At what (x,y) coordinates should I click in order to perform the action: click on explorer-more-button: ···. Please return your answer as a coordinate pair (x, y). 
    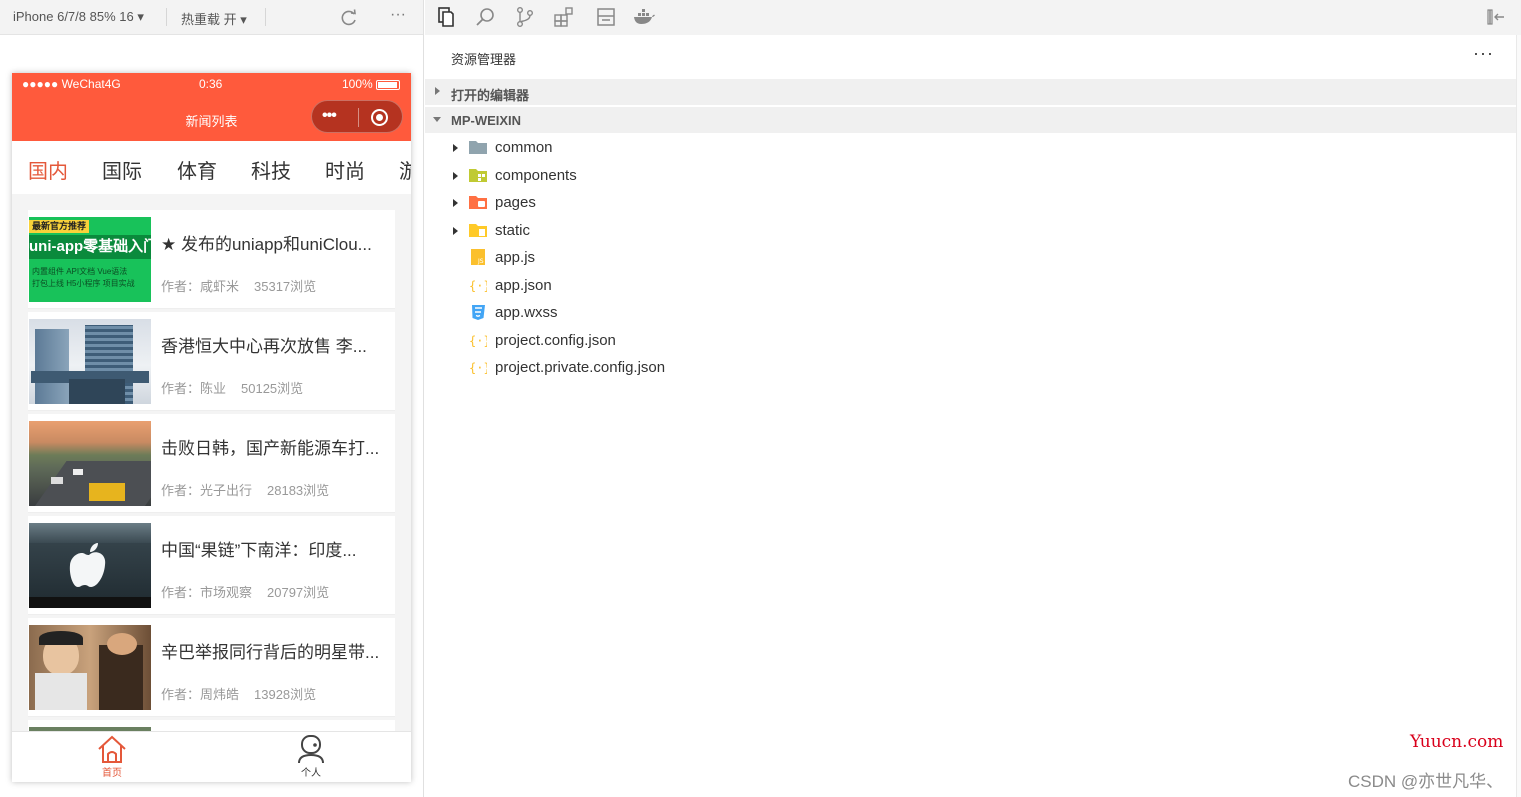
    Looking at the image, I should click on (1483, 53).